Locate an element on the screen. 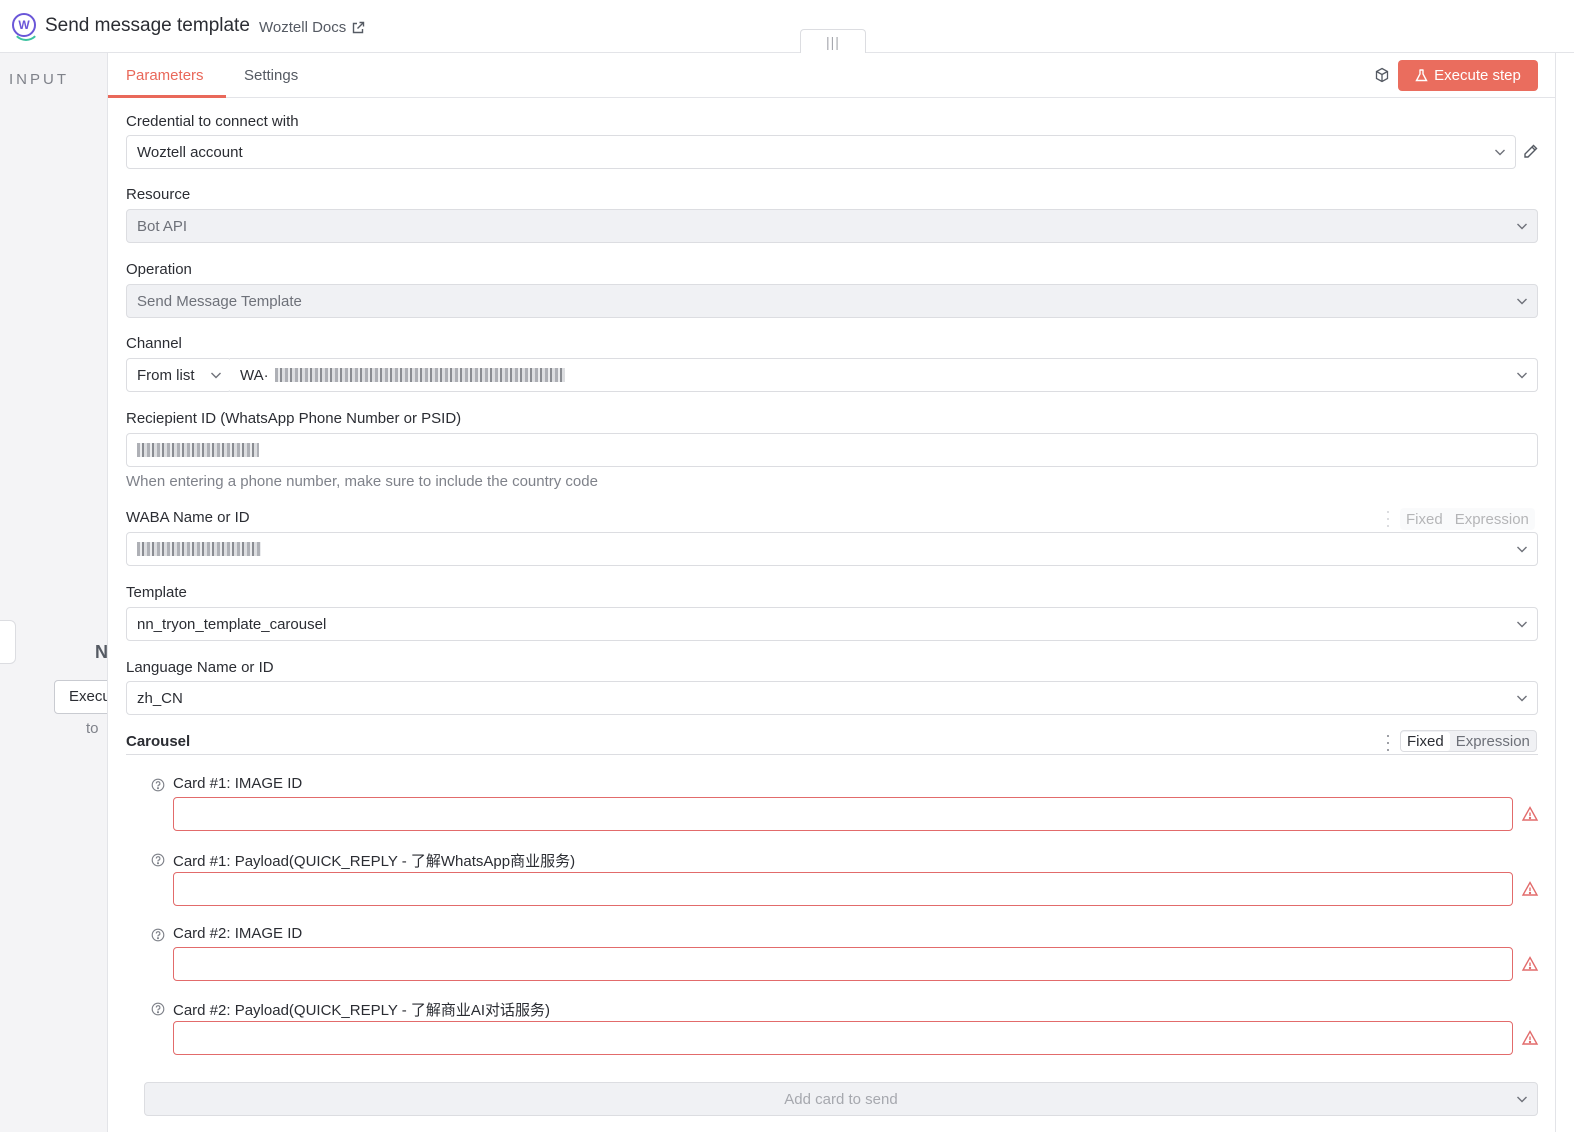 Image resolution: width=1574 pixels, height=1132 pixels. carousel-expression-option: Expression is located at coordinates (1493, 741).